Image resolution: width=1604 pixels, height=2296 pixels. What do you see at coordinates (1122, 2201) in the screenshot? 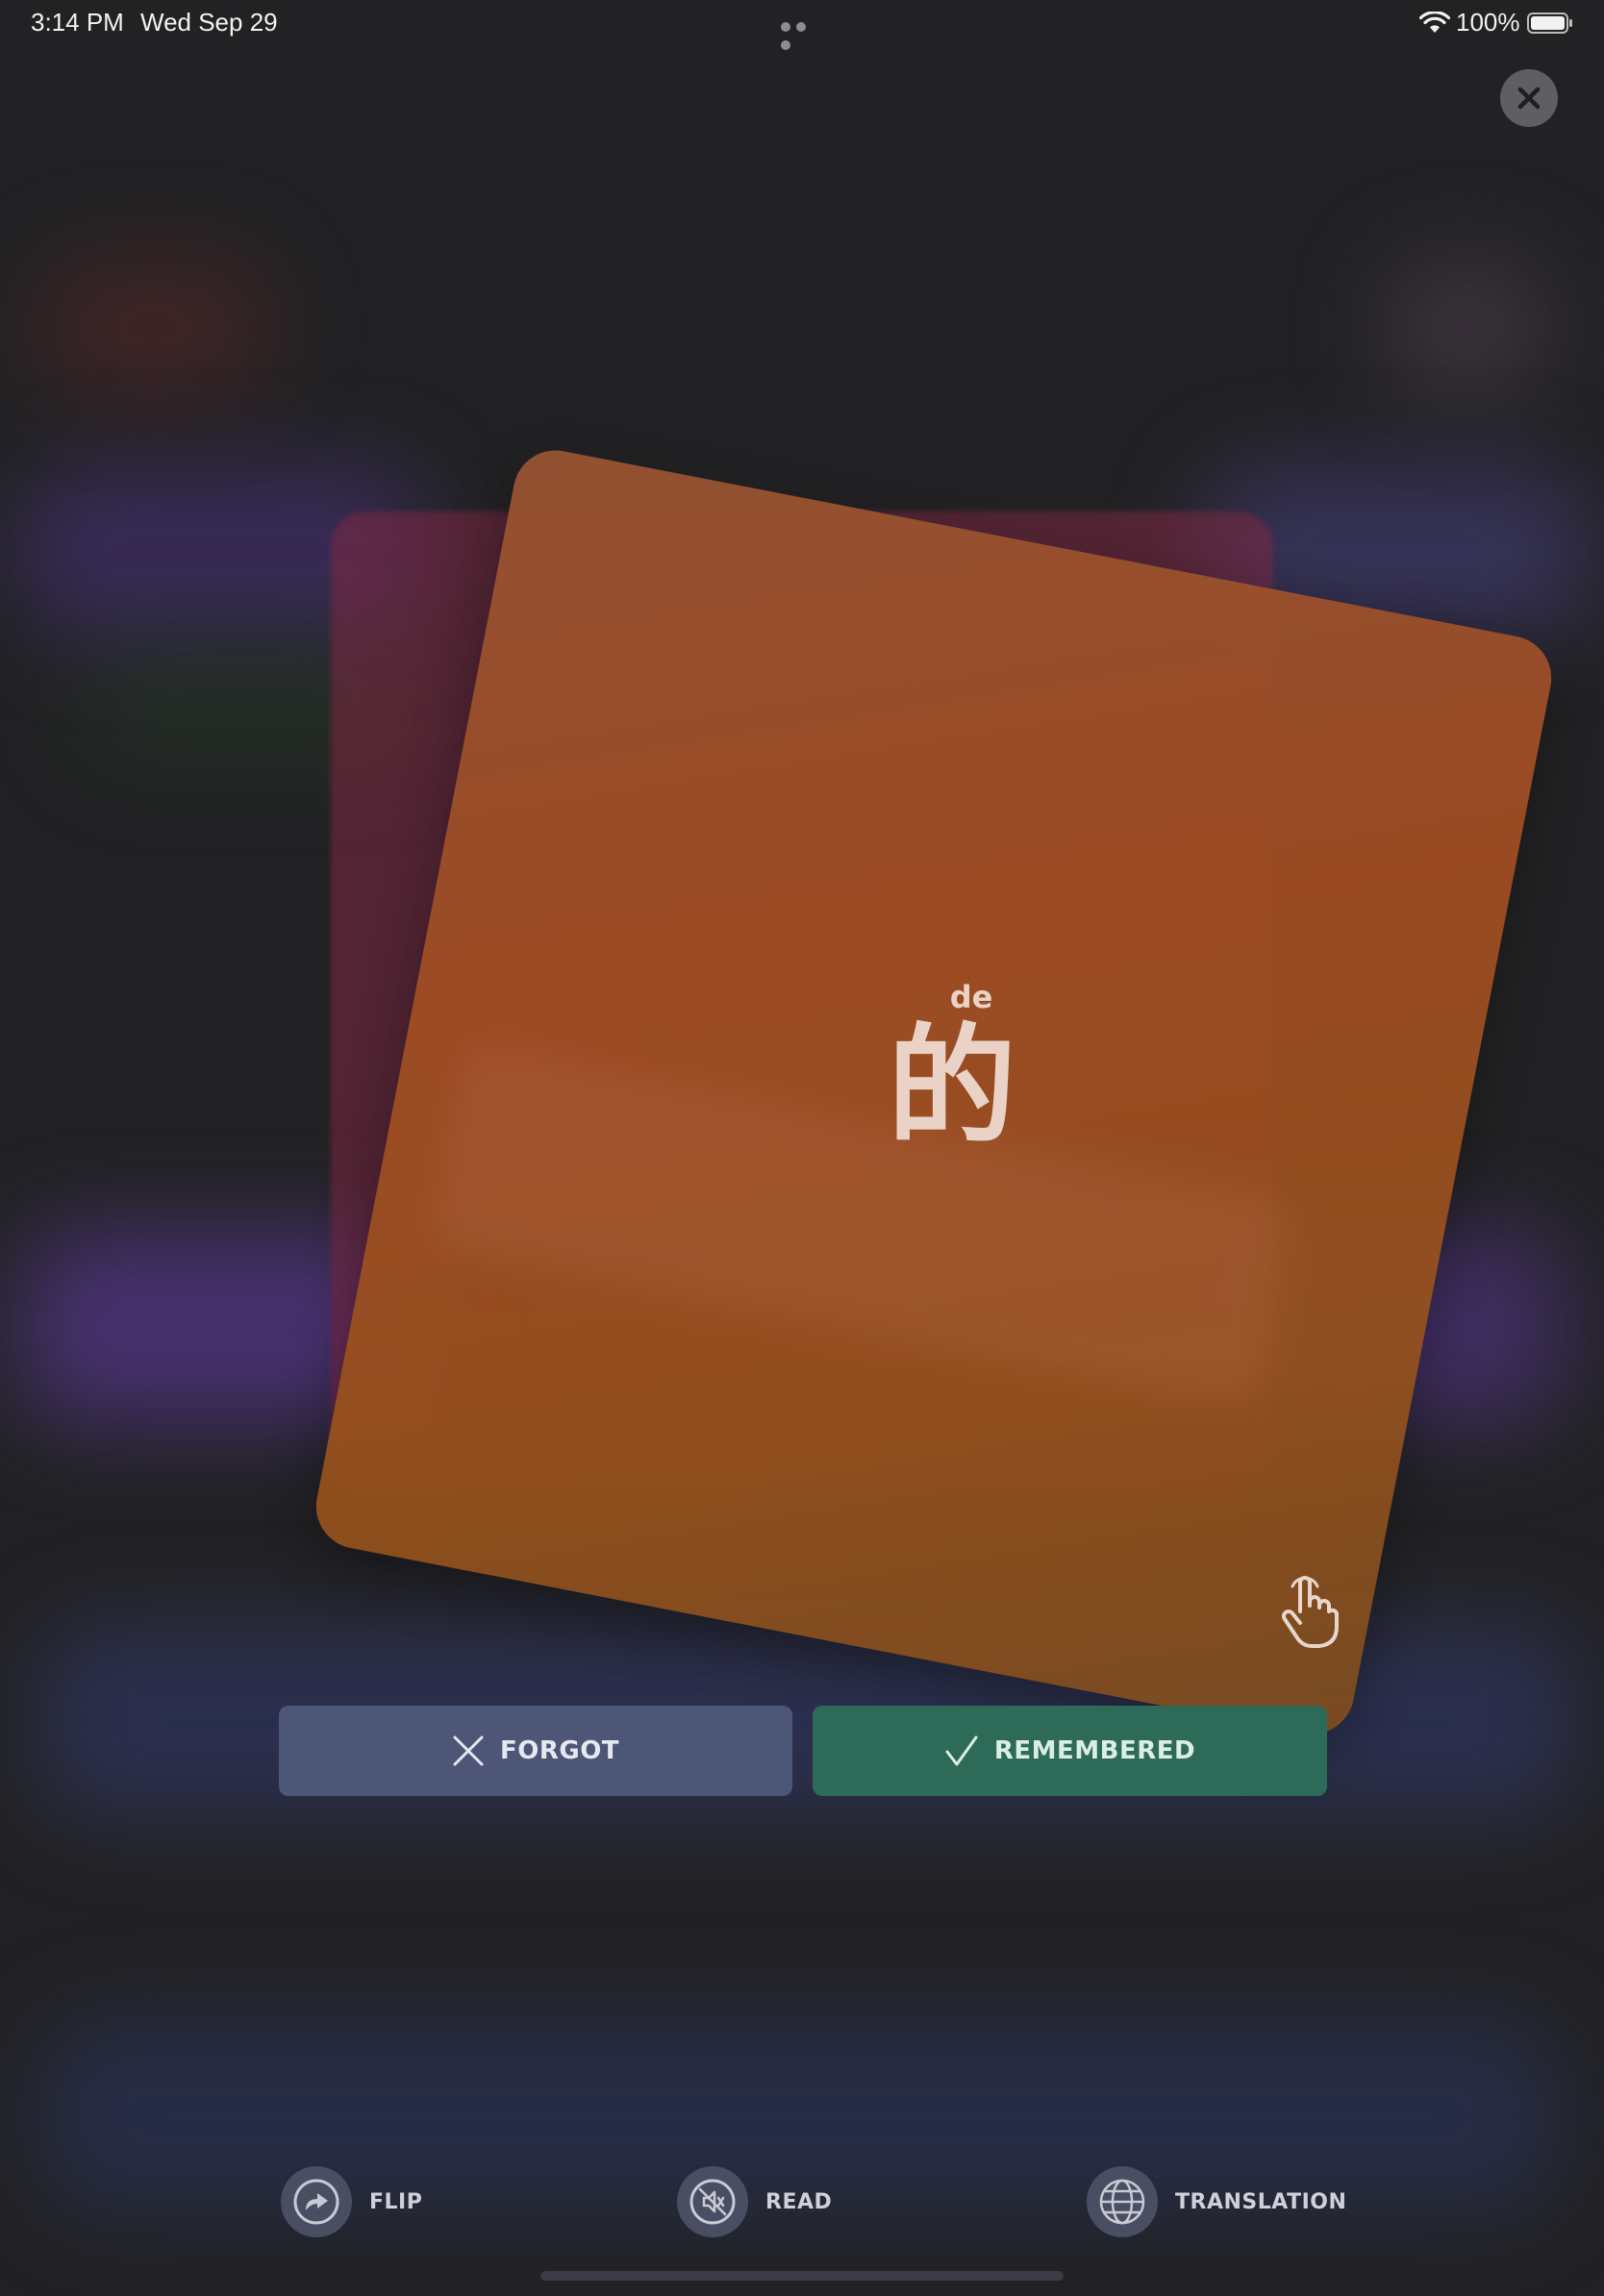
I see `globe-icon` at bounding box center [1122, 2201].